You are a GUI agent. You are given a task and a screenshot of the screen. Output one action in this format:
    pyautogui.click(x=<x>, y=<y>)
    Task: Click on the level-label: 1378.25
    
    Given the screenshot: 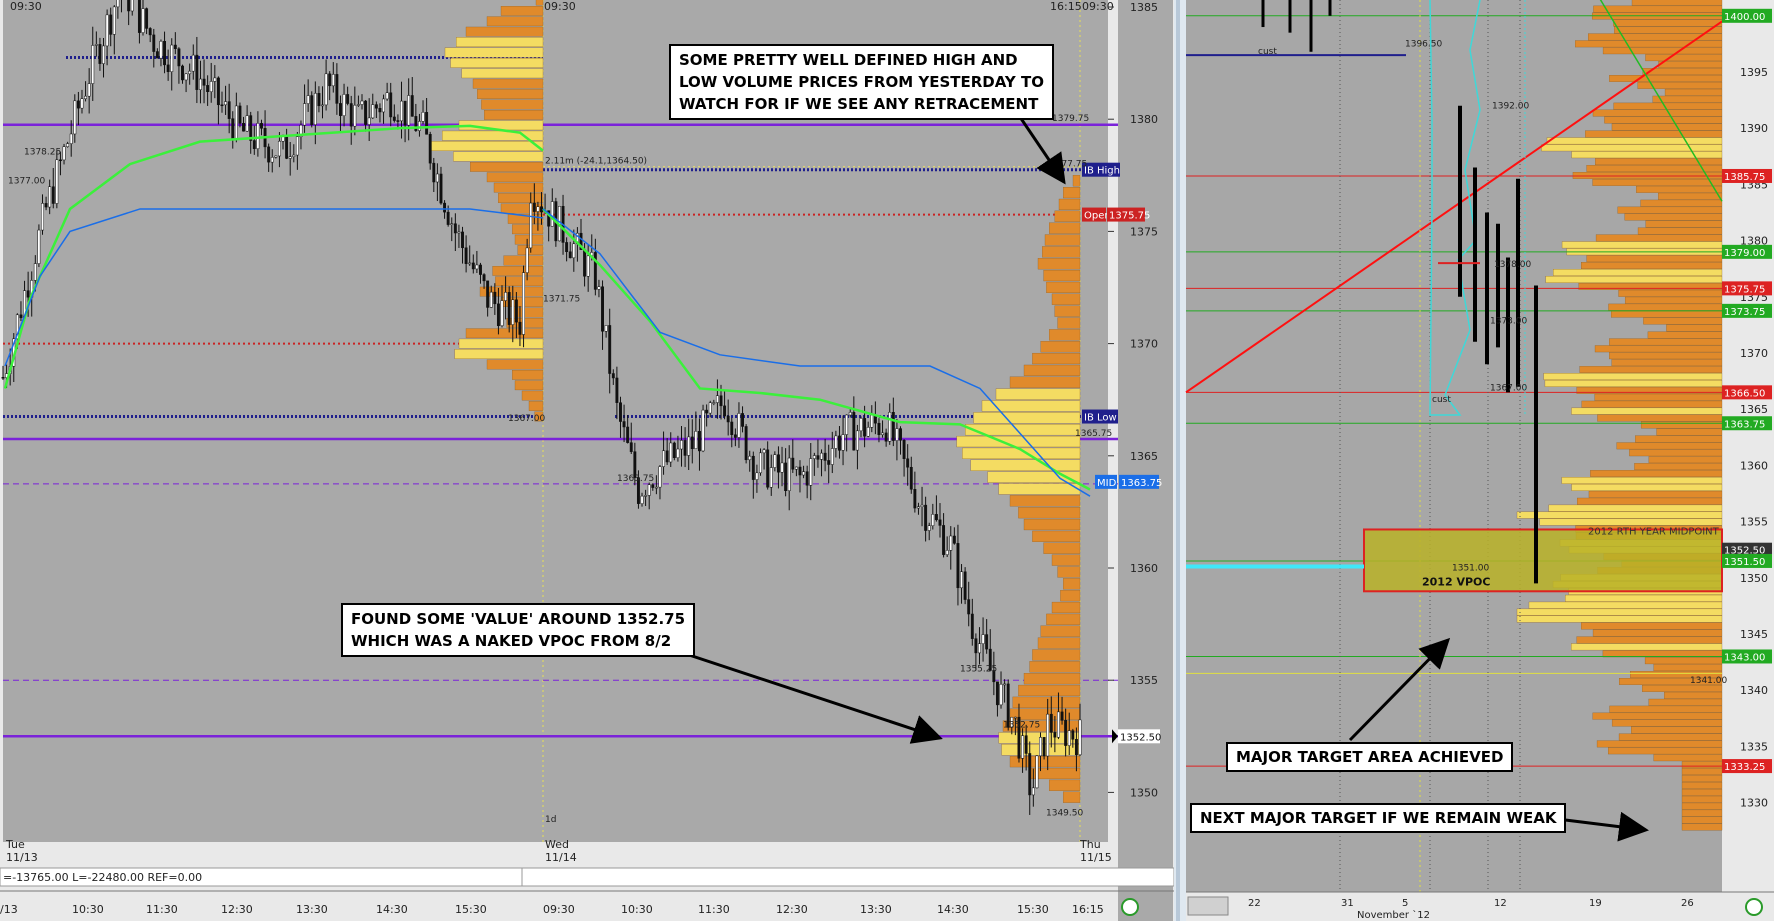 What is the action you would take?
    pyautogui.click(x=42, y=152)
    